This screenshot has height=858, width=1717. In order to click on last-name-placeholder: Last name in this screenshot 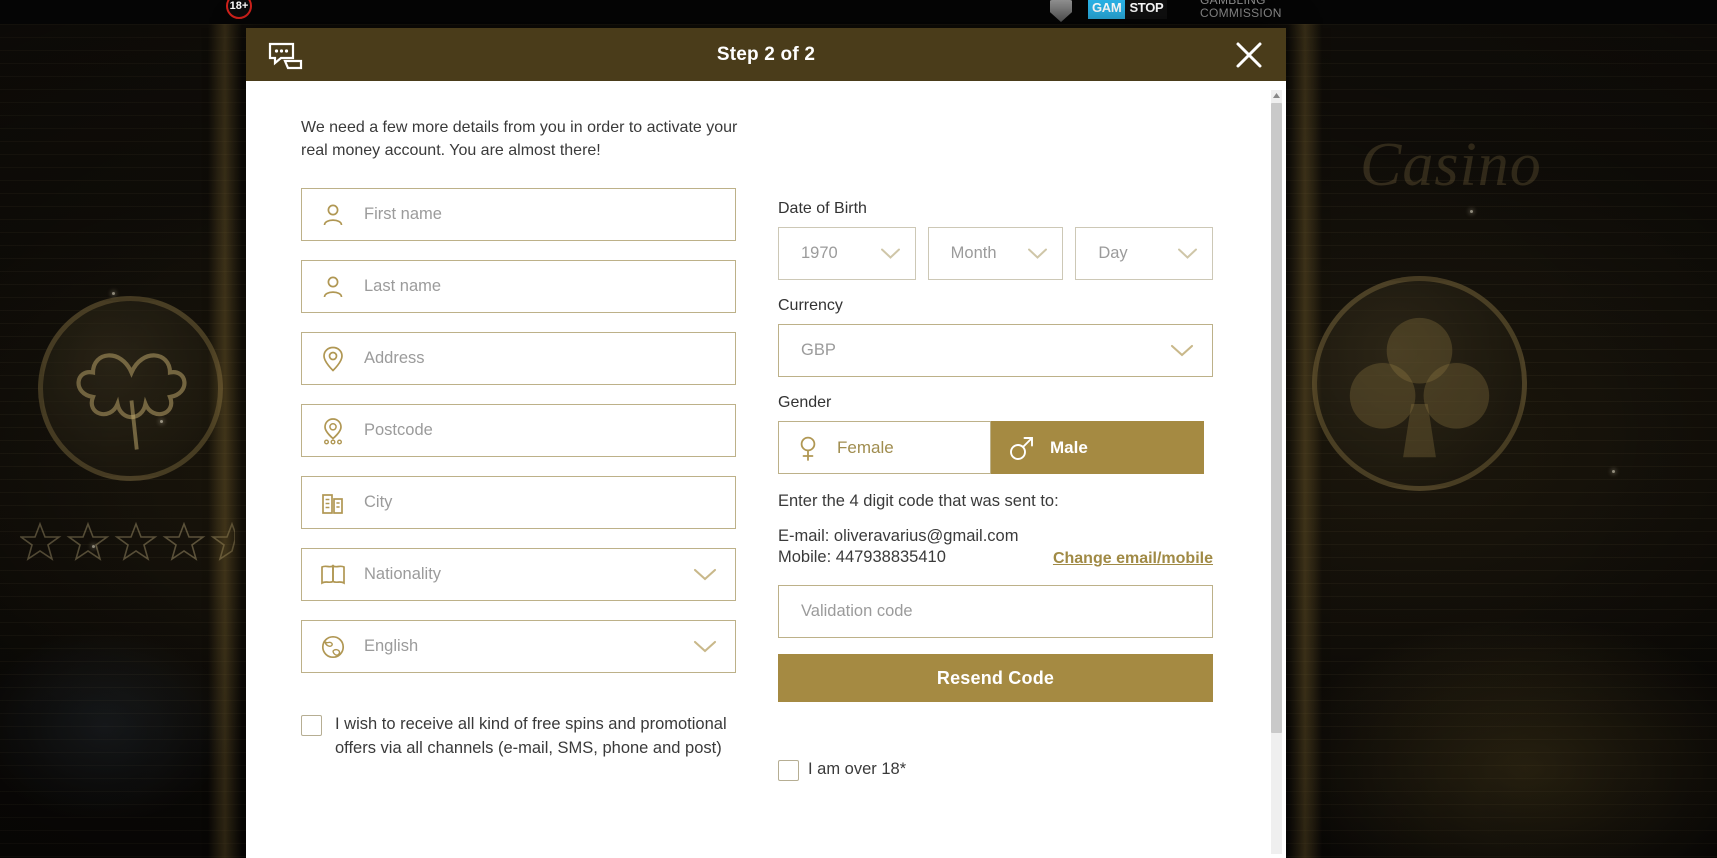, I will do `click(403, 286)`.